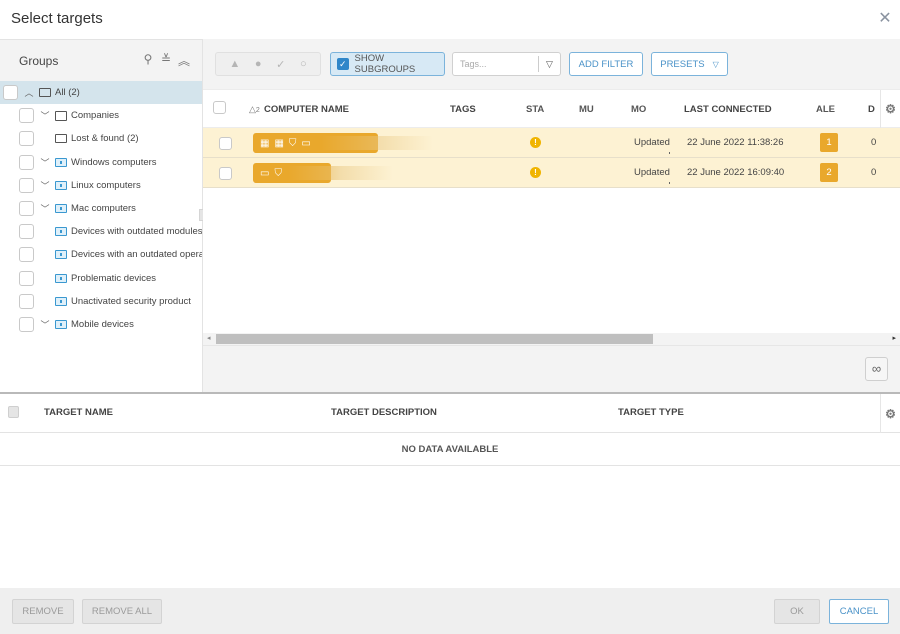  I want to click on close-icon: ✕, so click(885, 19).